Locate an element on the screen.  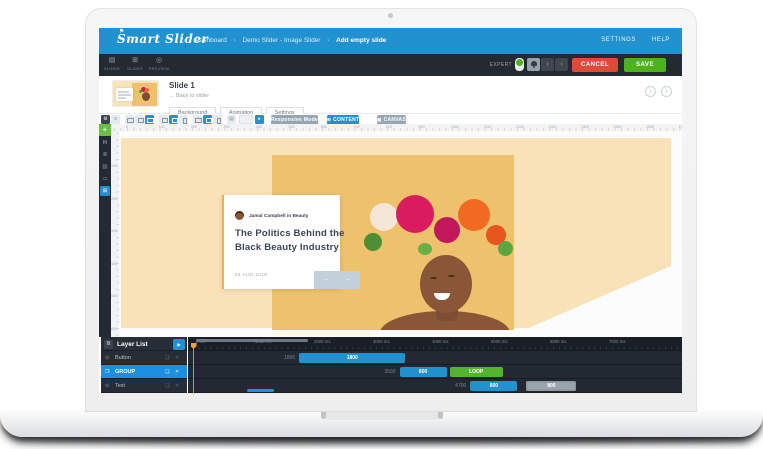
back-to-slider-link: ← Back to slider is located at coordinates (189, 96).